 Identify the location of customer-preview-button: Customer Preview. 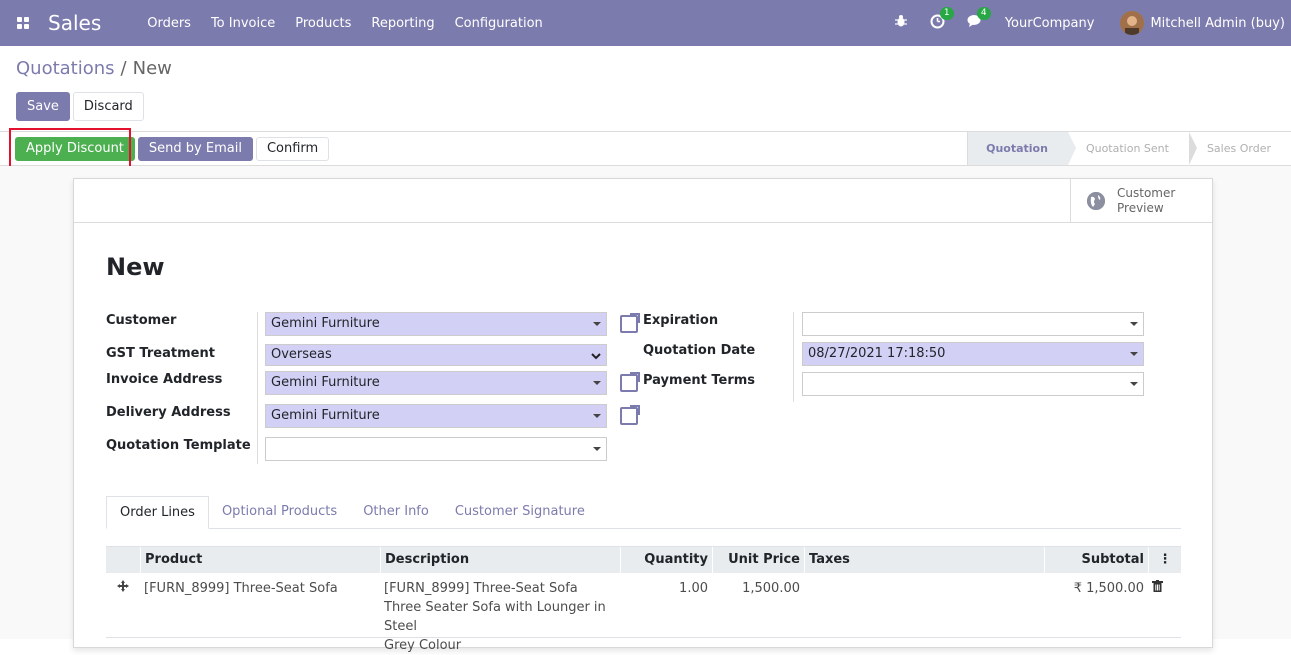
(1141, 201).